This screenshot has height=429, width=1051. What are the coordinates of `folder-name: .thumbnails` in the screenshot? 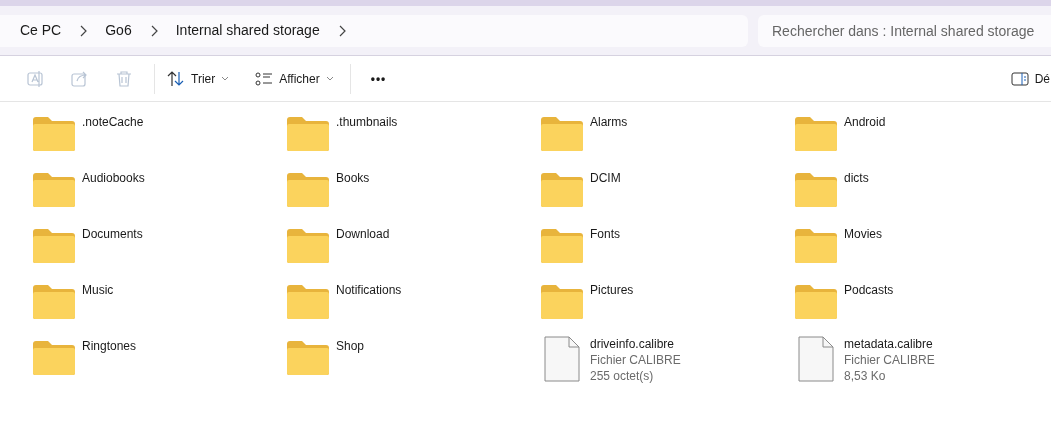 It's located at (367, 118).